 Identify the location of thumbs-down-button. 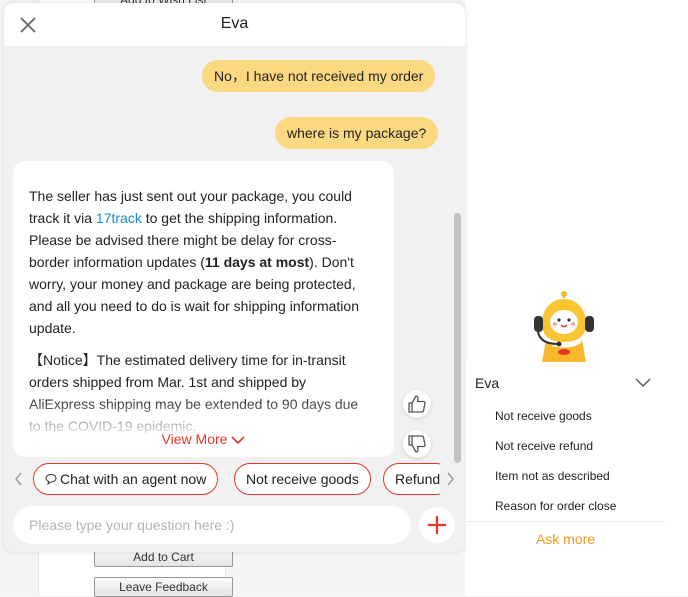
(417, 444).